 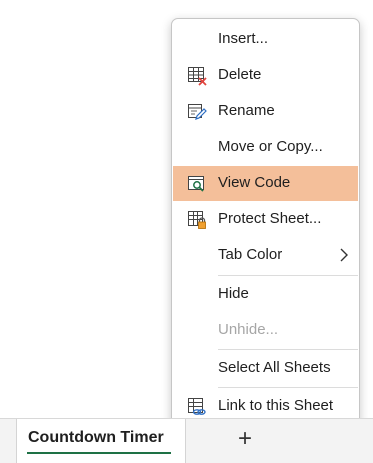 I want to click on menu-item-label: Rename, so click(x=246, y=110).